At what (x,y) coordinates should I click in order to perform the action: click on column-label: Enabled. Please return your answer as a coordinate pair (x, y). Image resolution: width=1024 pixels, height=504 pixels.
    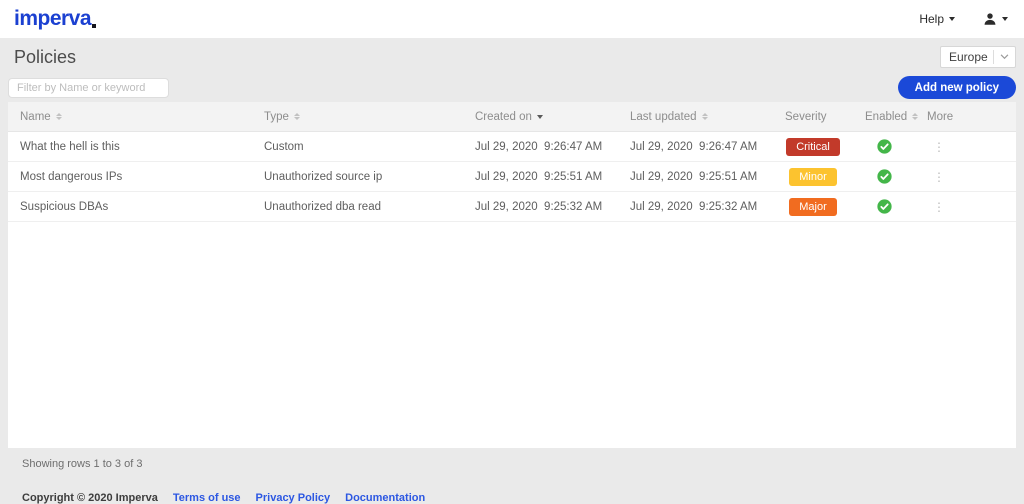
    Looking at the image, I should click on (886, 116).